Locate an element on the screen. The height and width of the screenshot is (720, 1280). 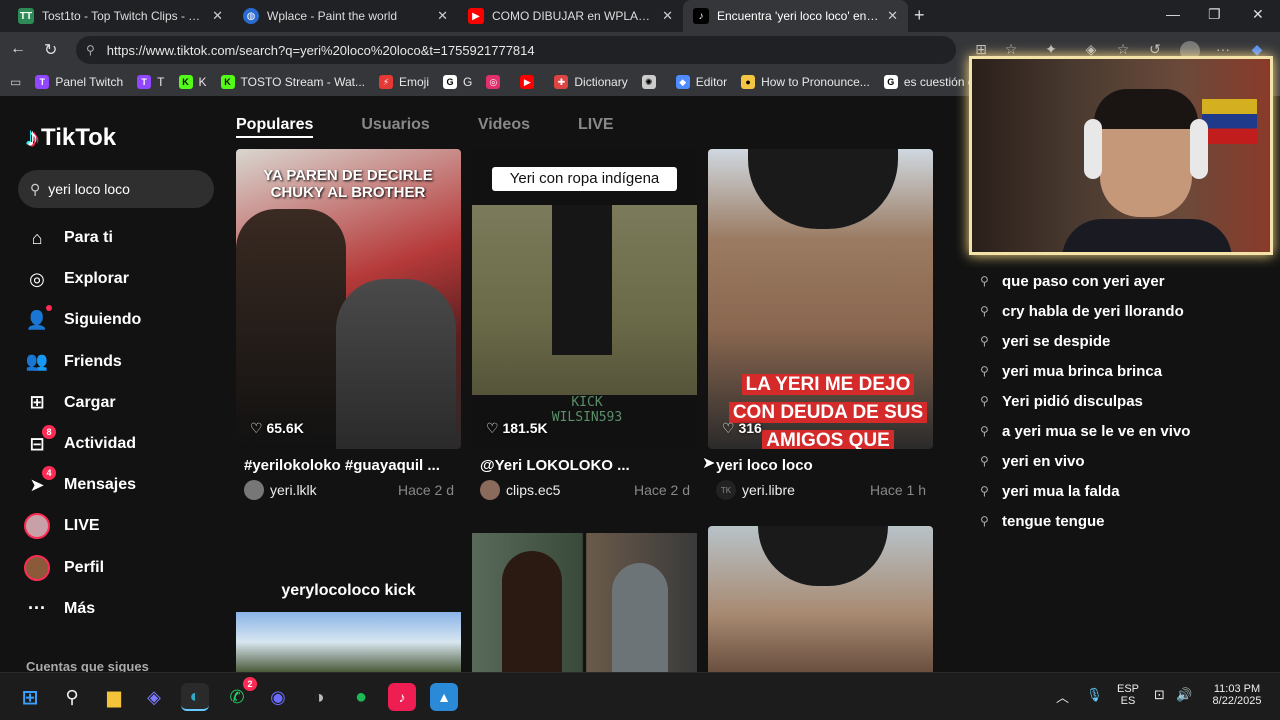
like-count: ♡ 316 is located at coordinates (742, 428).